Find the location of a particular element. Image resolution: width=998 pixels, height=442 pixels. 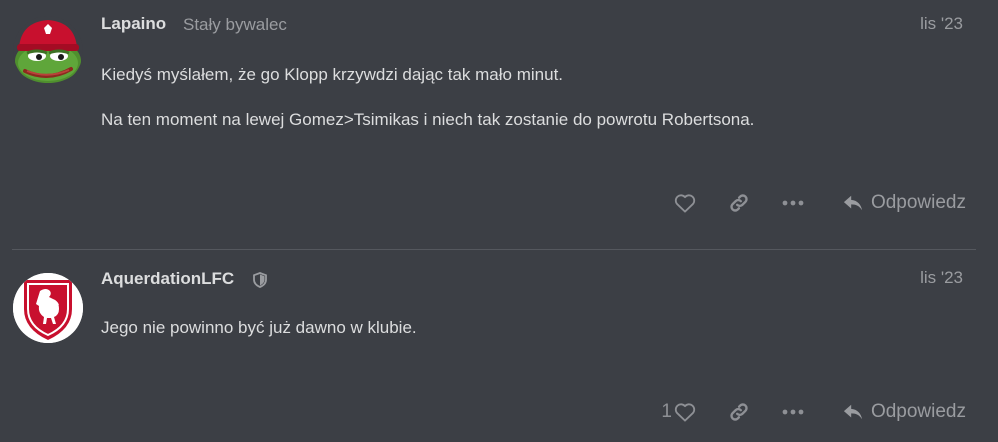

post-paragraph: Jego nie powinno być już dawno w klubie. is located at coordinates (259, 327).